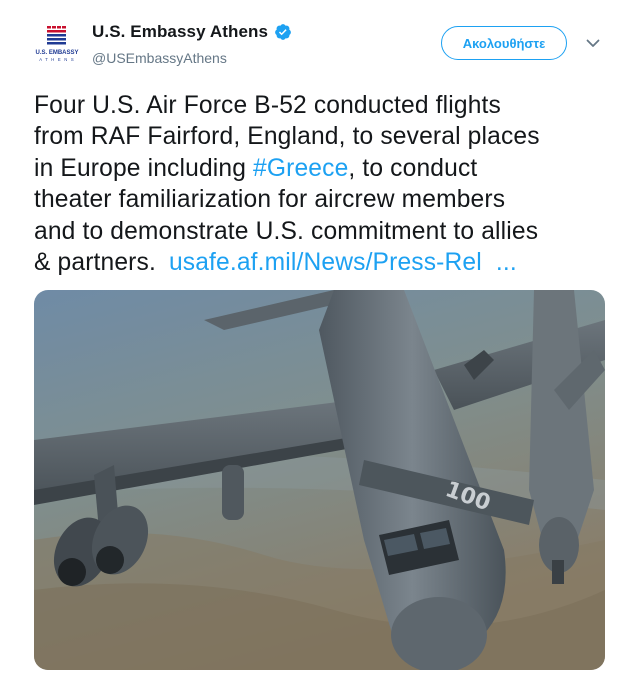 The image size is (640, 675). I want to click on link-text: usafe.af.mil/News/Press-Rel, so click(325, 263).